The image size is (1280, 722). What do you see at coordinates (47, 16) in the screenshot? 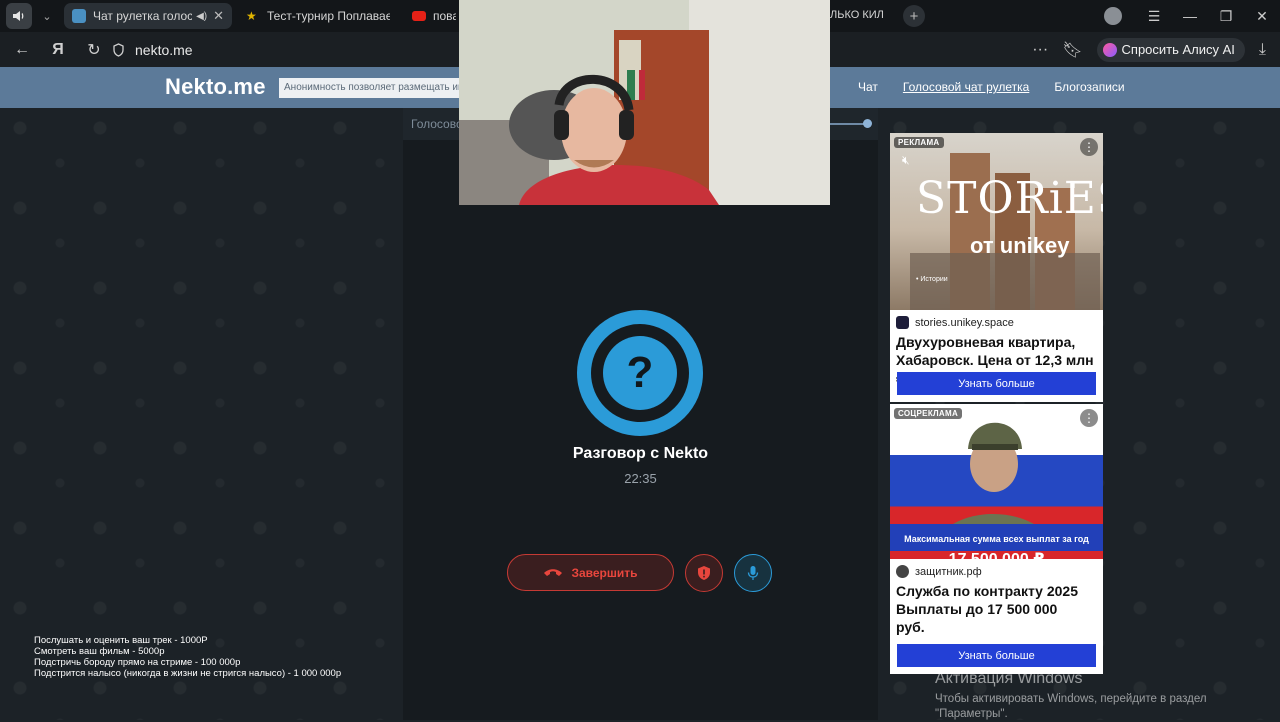
I see `tab-list-chevron-icon: ⌄` at bounding box center [47, 16].